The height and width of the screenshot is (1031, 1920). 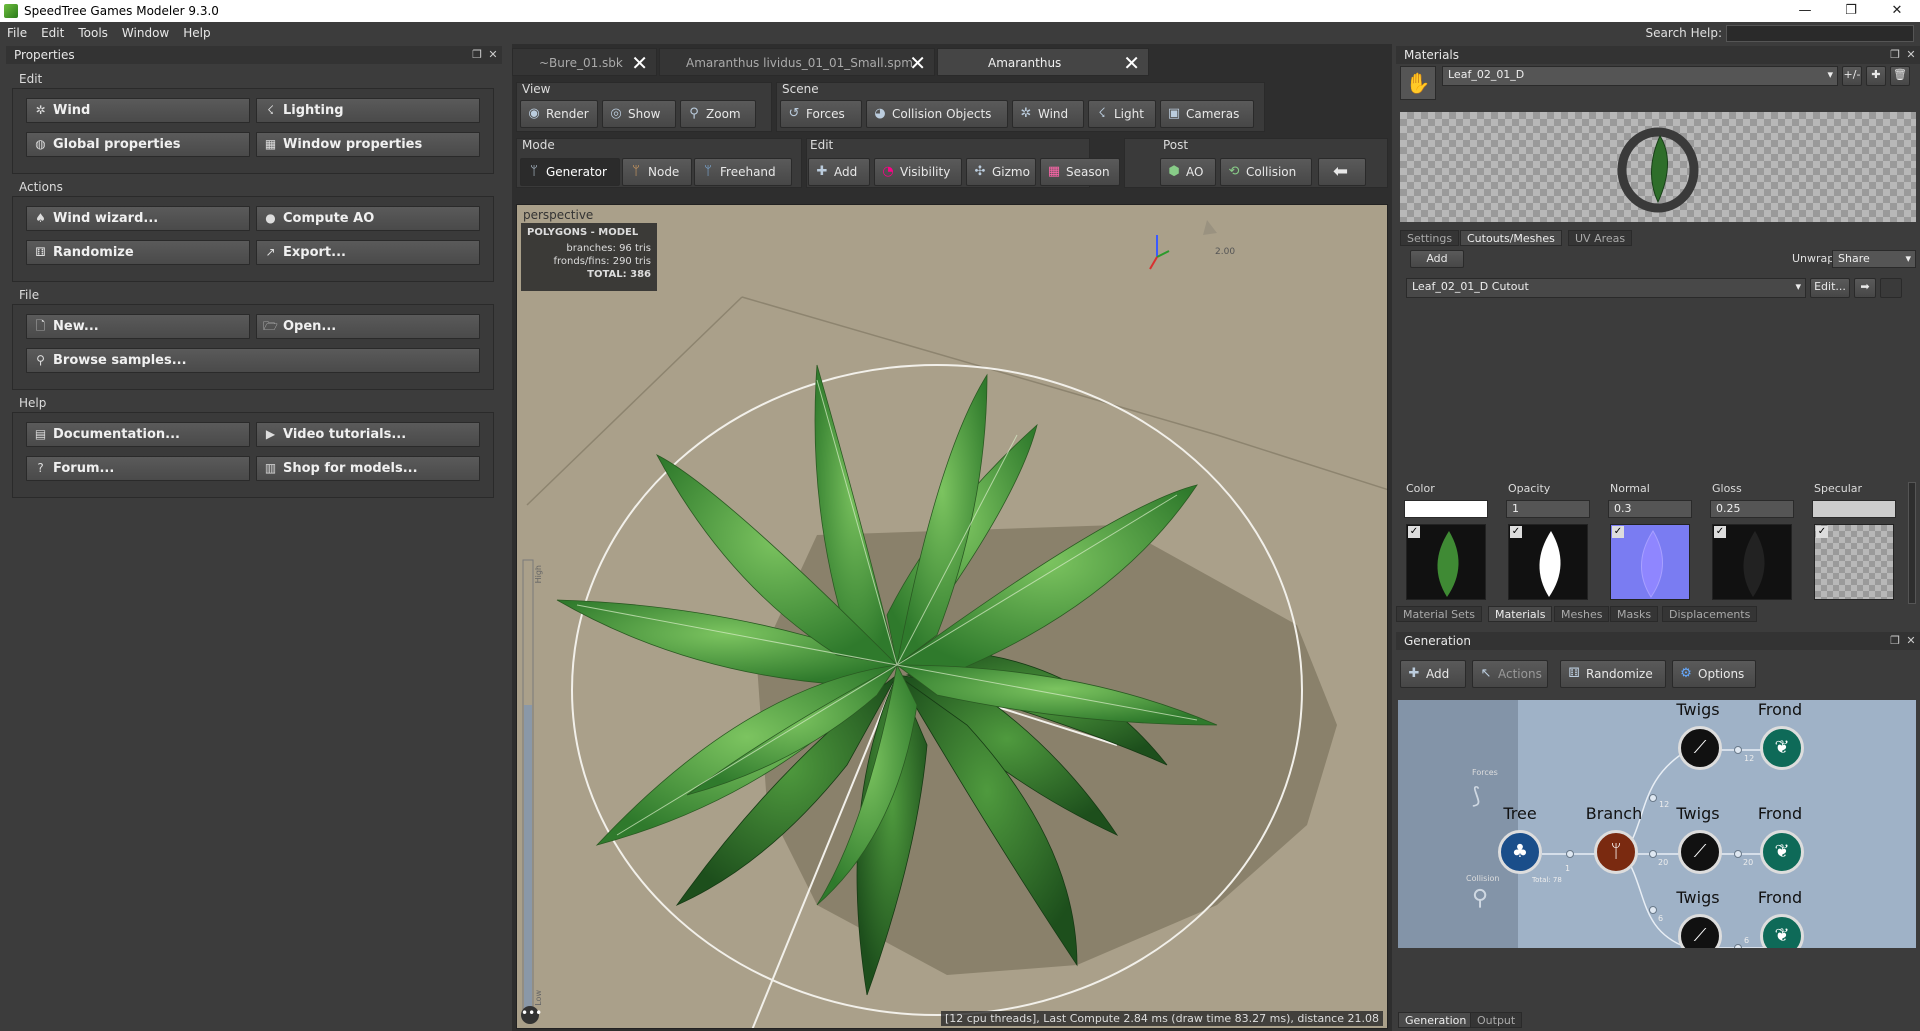 What do you see at coordinates (1342, 172) in the screenshot?
I see `back-arrow-button: ⬅` at bounding box center [1342, 172].